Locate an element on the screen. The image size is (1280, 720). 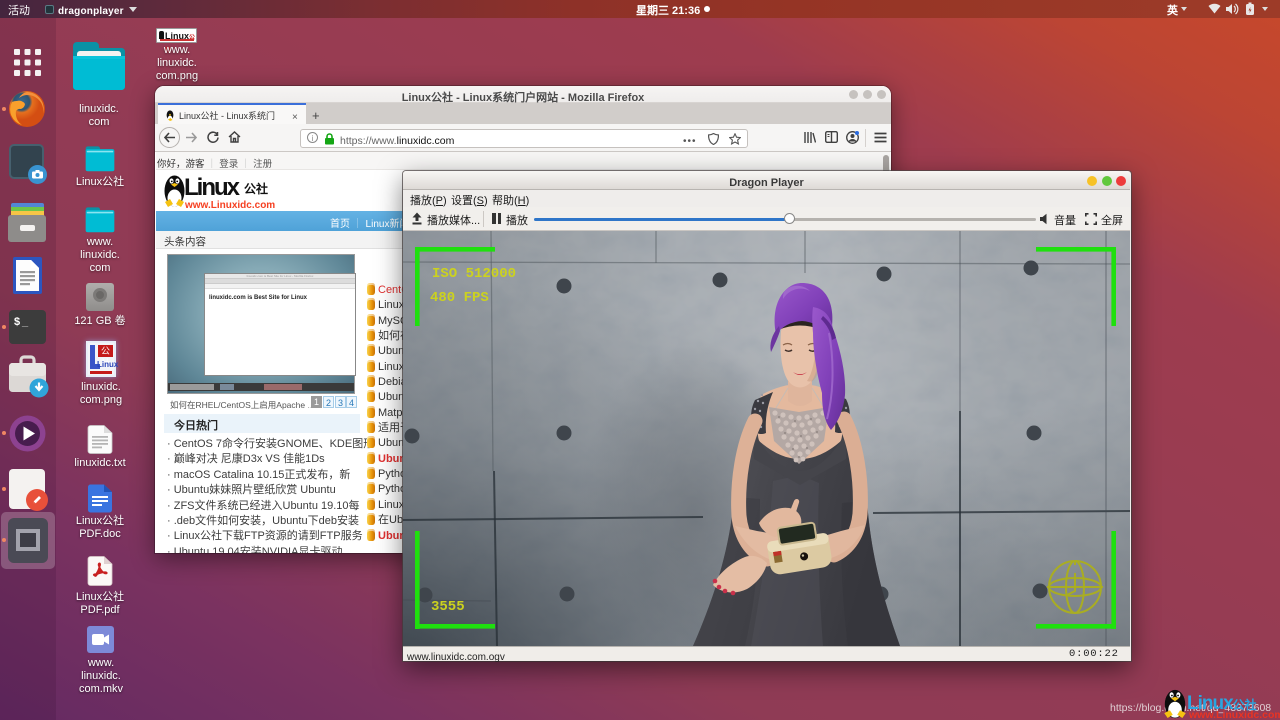
svg-text: 480 FPS is located at coordinates (459, 298).